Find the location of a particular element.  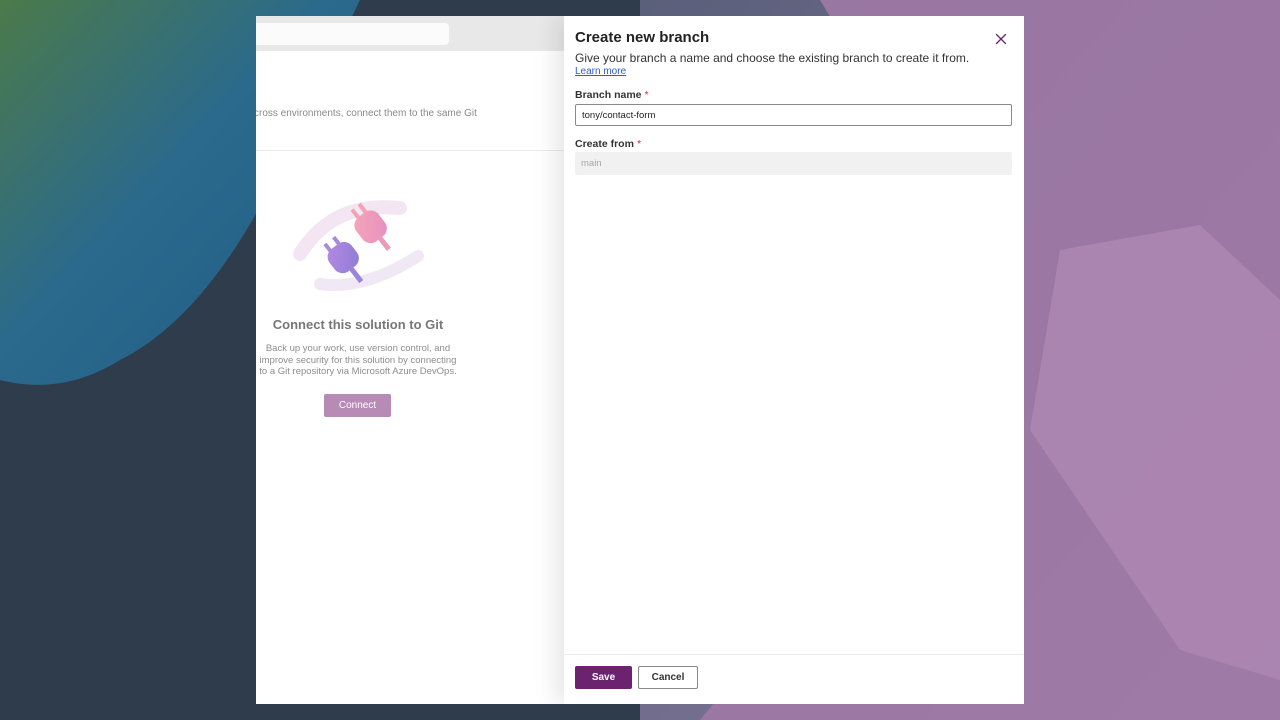

branch-name-label-text: Branch name is located at coordinates (608, 95).